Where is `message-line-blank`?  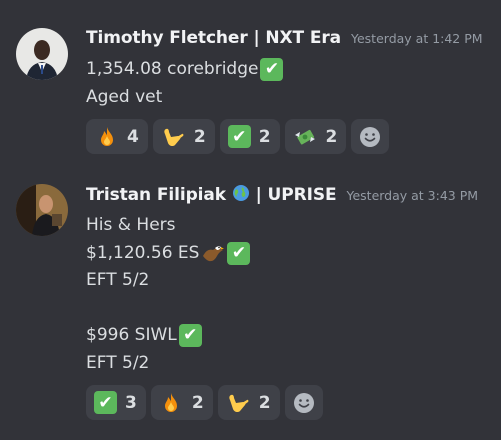
message-line-blank is located at coordinates (289, 309).